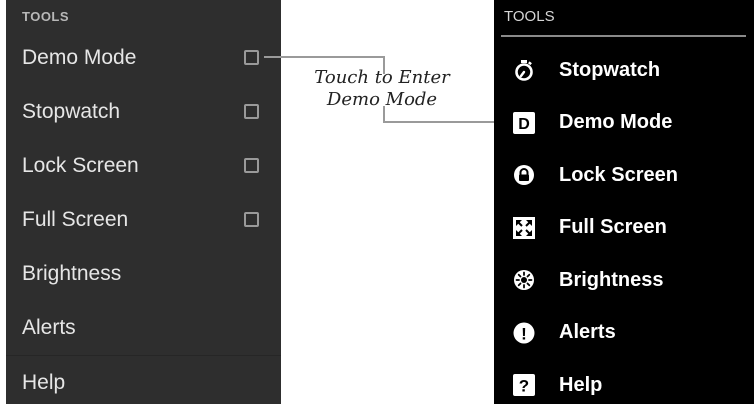 This screenshot has width=754, height=404. I want to click on callout-annotation: Touch to Enter Demo Mode, so click(382, 89).